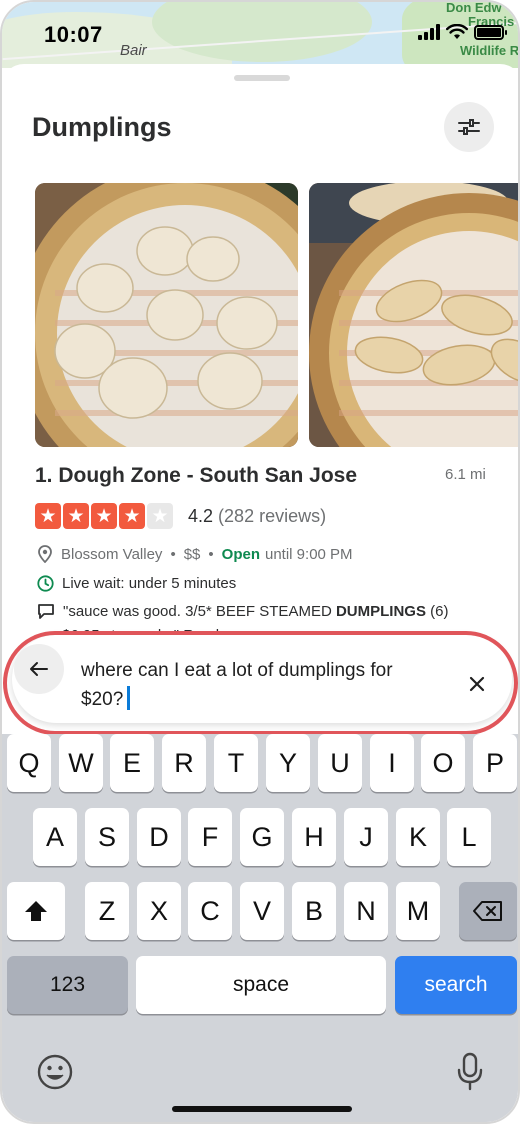 Image resolution: width=520 pixels, height=1124 pixels. I want to click on rating-summary: 4.2 (282 reviews), so click(257, 516).